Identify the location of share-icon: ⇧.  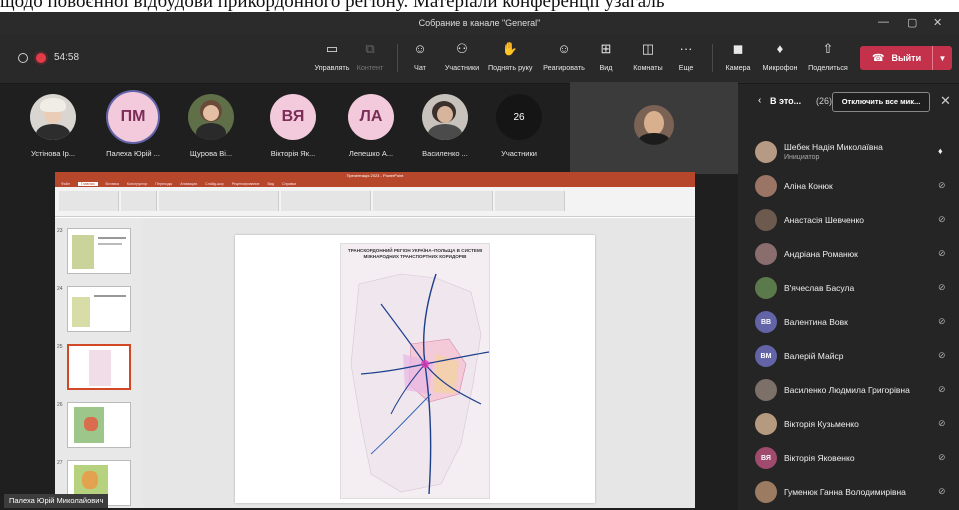
(828, 48).